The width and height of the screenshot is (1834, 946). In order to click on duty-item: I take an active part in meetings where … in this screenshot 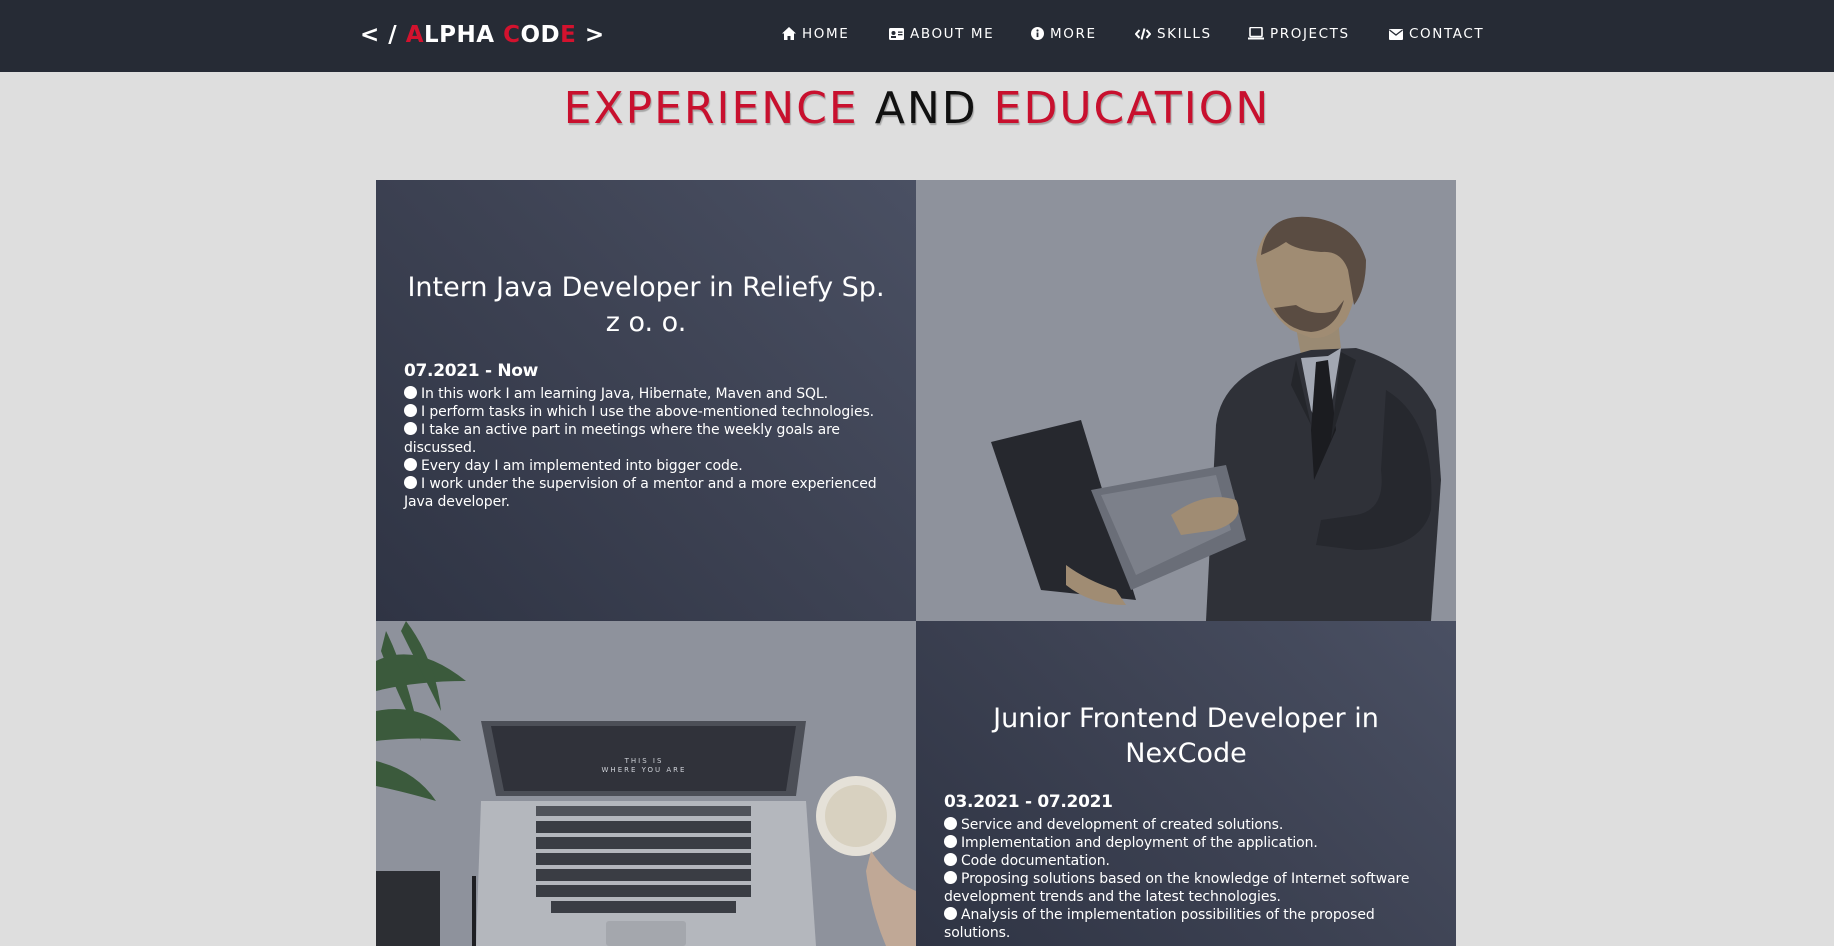, I will do `click(622, 439)`.